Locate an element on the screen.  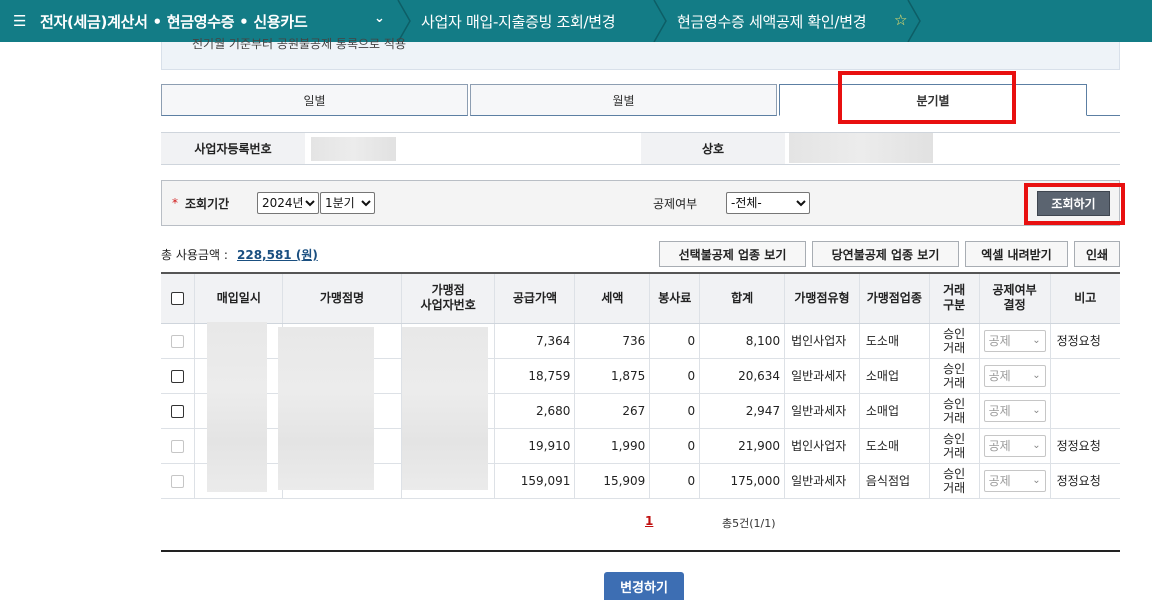
total-amount-cell: 21,900 is located at coordinates (742, 446).